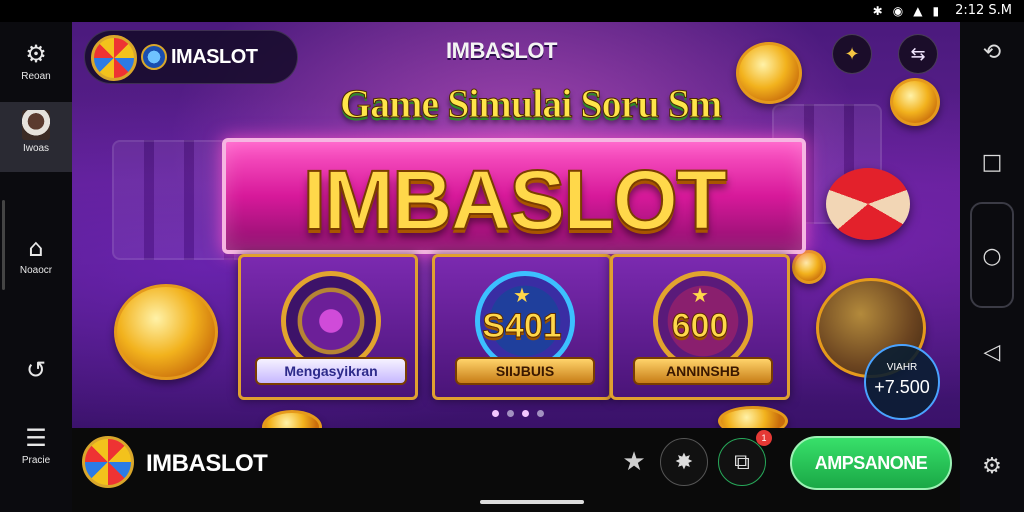 This screenshot has width=1024, height=512. Describe the element at coordinates (992, 352) in the screenshot. I see `back-triangle-icon: ◁` at that location.